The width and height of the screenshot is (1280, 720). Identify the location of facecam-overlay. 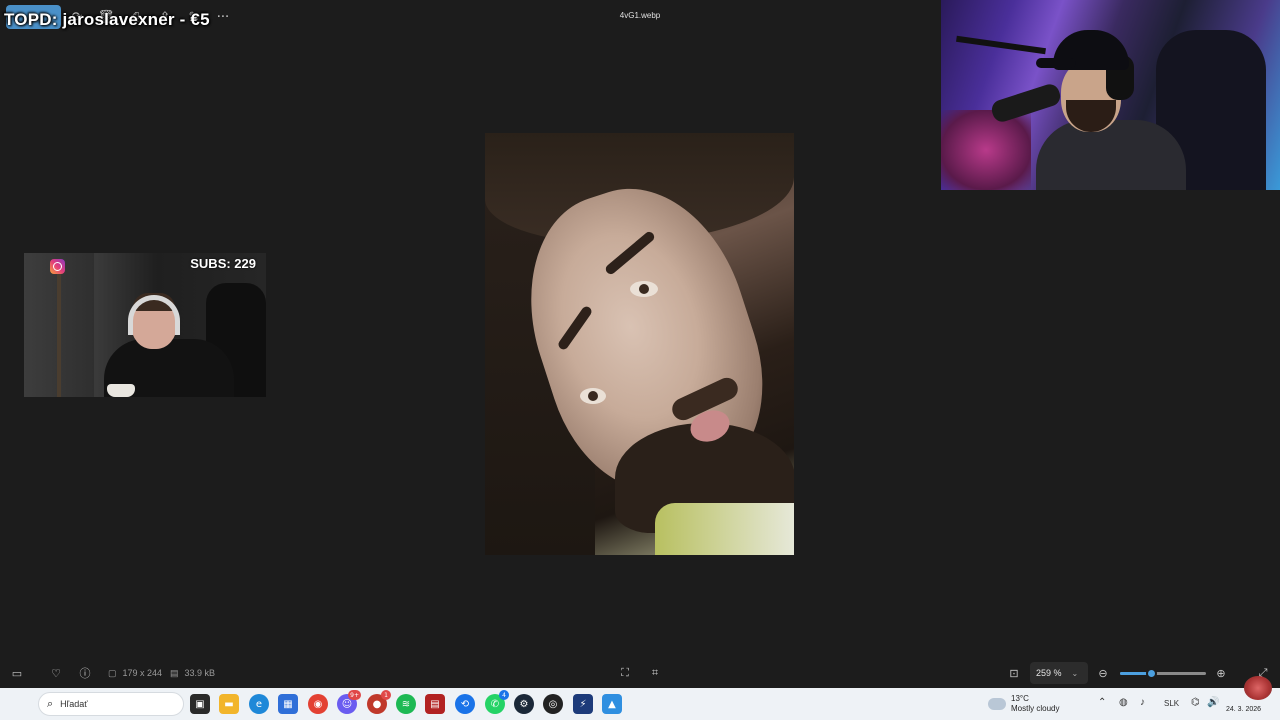
(145, 325).